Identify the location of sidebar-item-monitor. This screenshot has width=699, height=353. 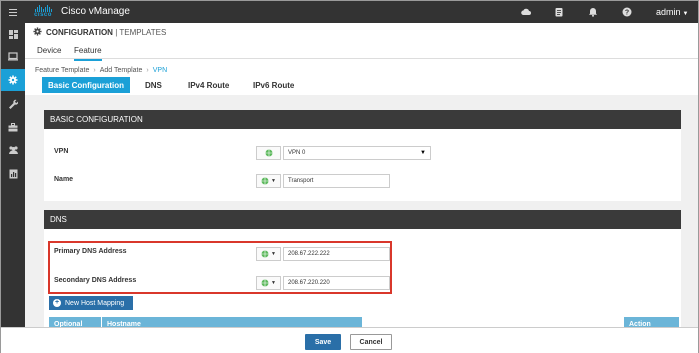
(13, 56).